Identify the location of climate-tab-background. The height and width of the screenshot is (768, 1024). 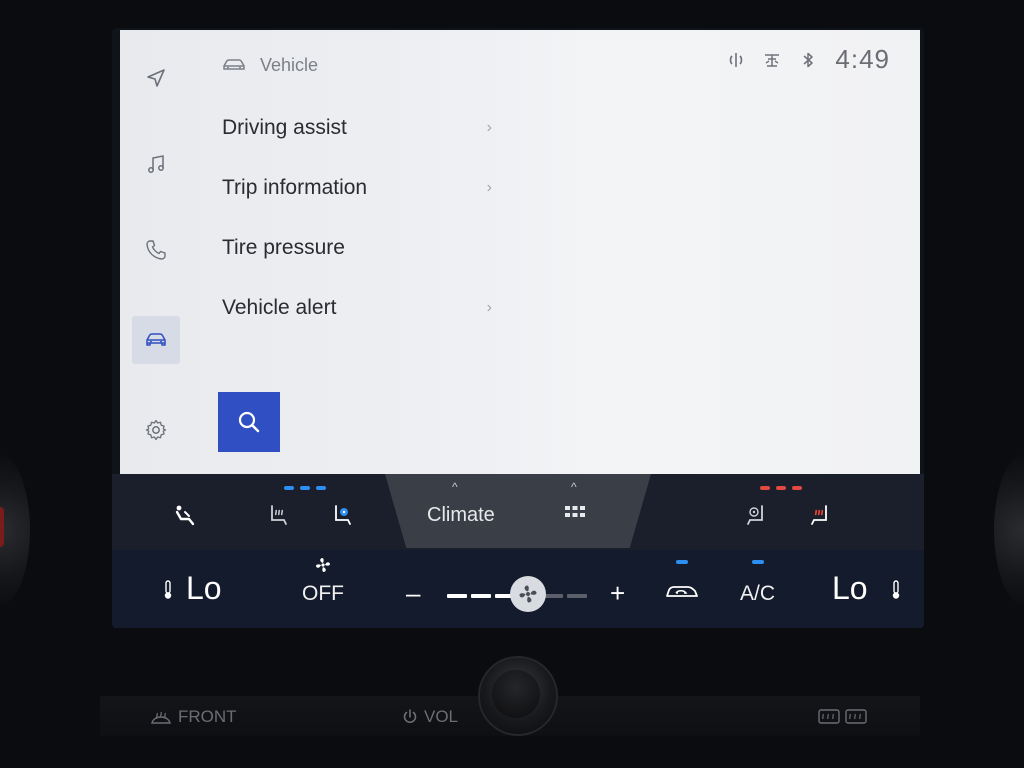
(518, 511).